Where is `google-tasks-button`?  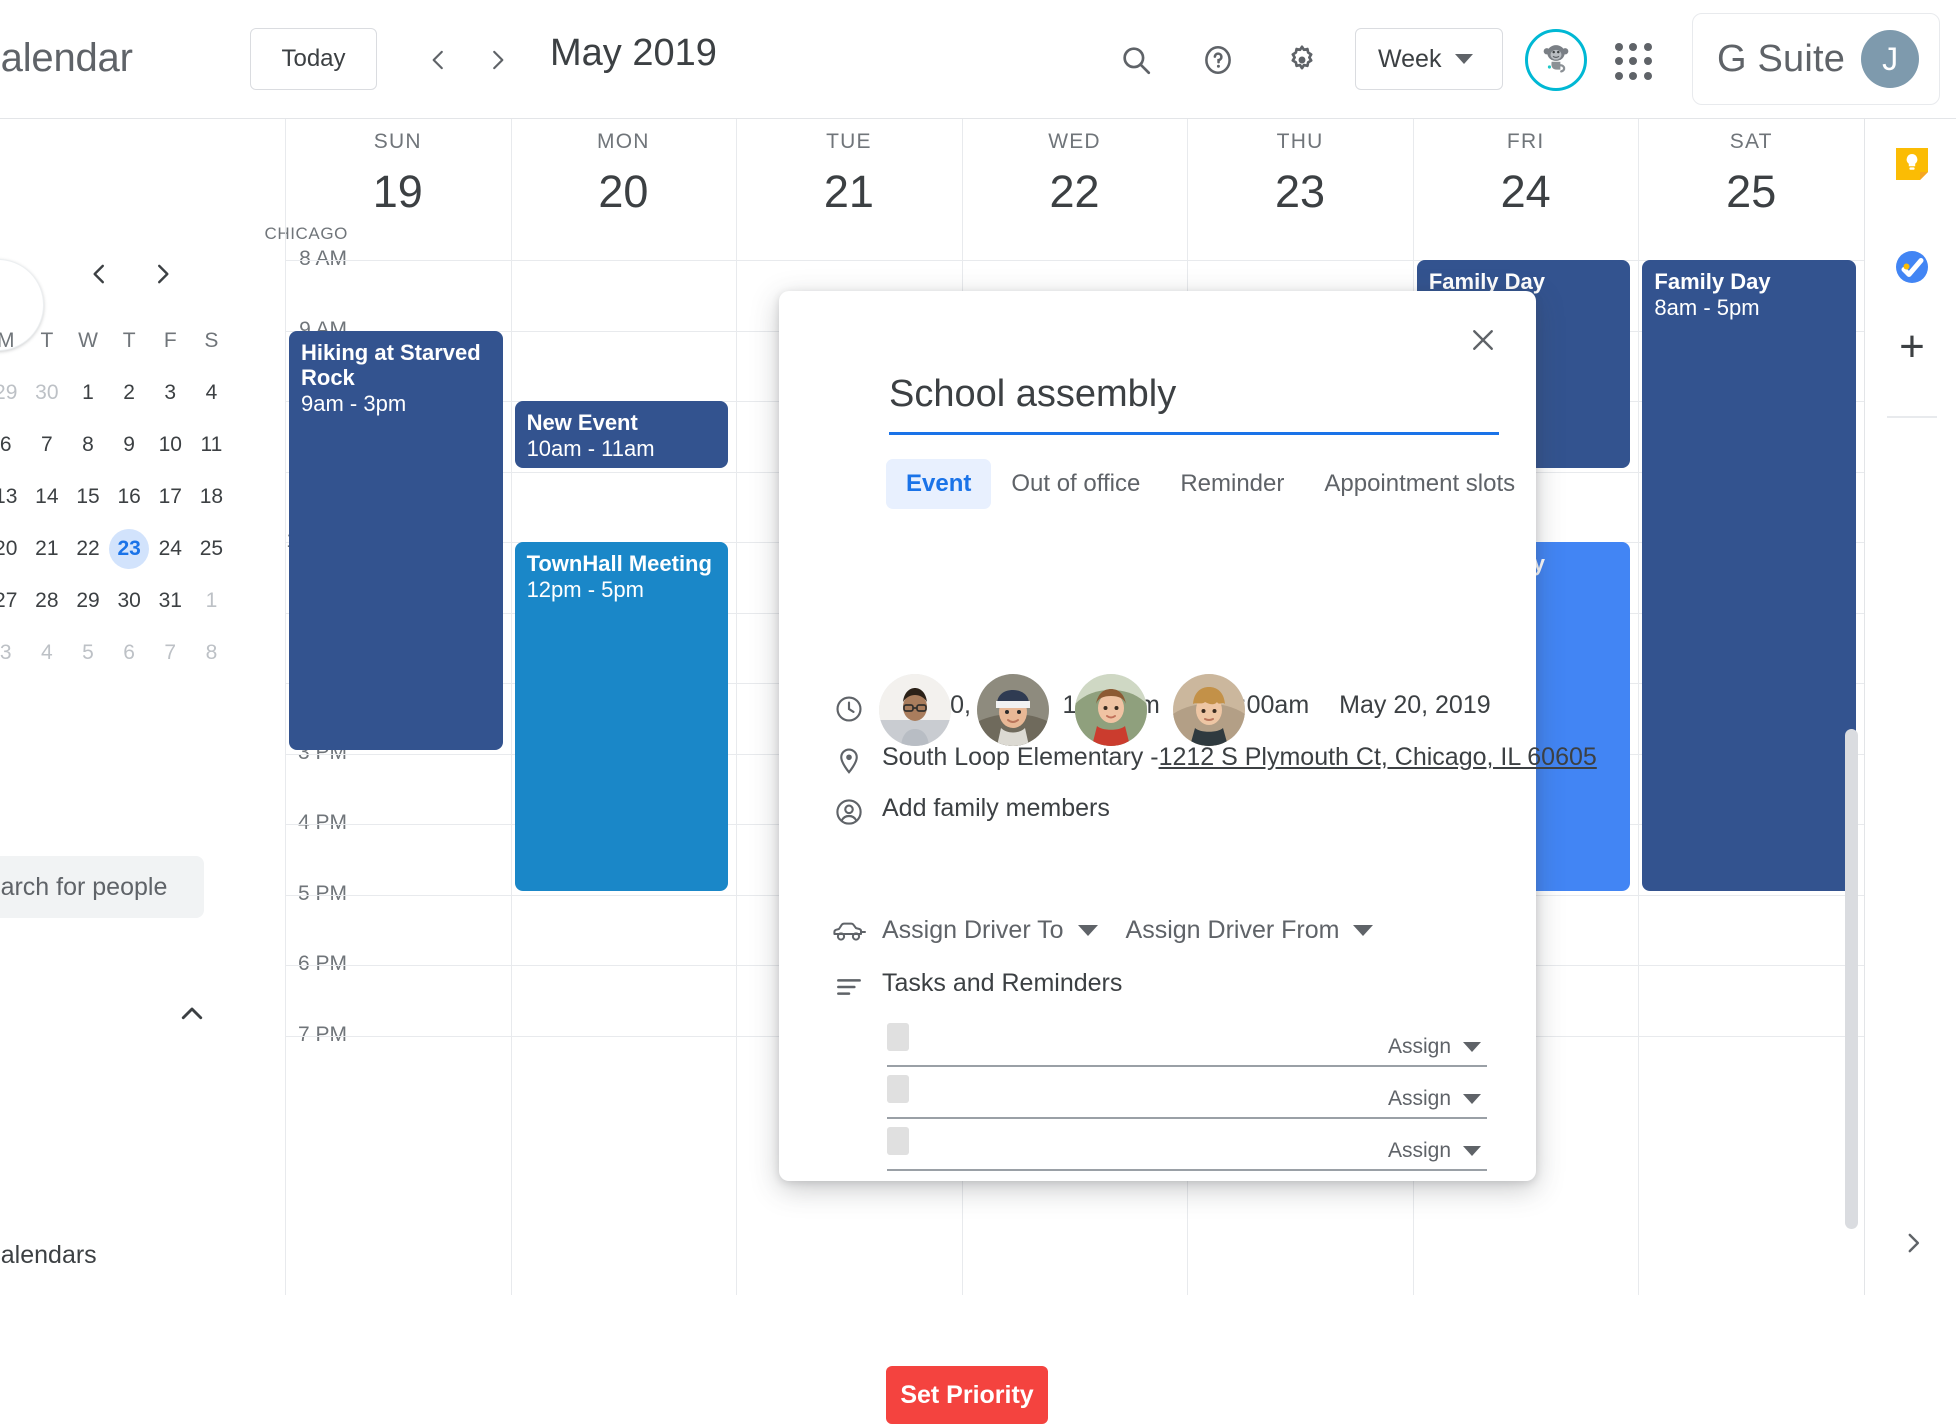 google-tasks-button is located at coordinates (1912, 267).